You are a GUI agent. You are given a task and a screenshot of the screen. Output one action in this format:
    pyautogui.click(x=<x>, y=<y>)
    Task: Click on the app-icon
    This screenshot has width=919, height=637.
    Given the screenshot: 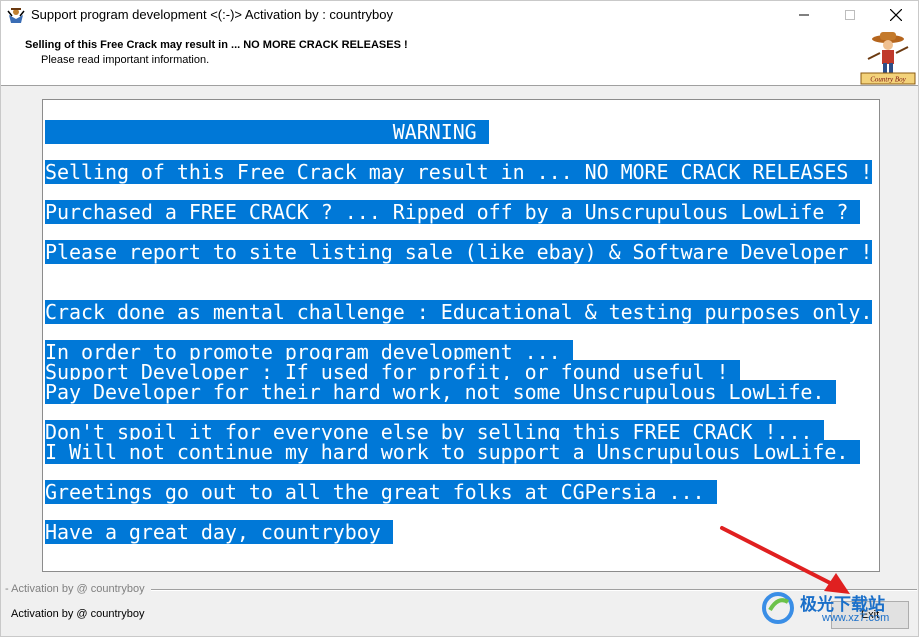 What is the action you would take?
    pyautogui.click(x=16, y=15)
    